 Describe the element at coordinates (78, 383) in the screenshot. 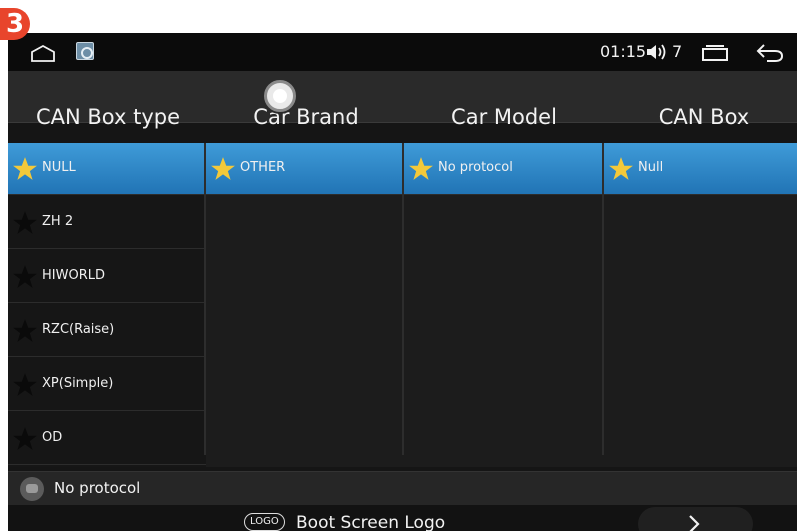

I see `list-item-label: XP(Simple)` at that location.